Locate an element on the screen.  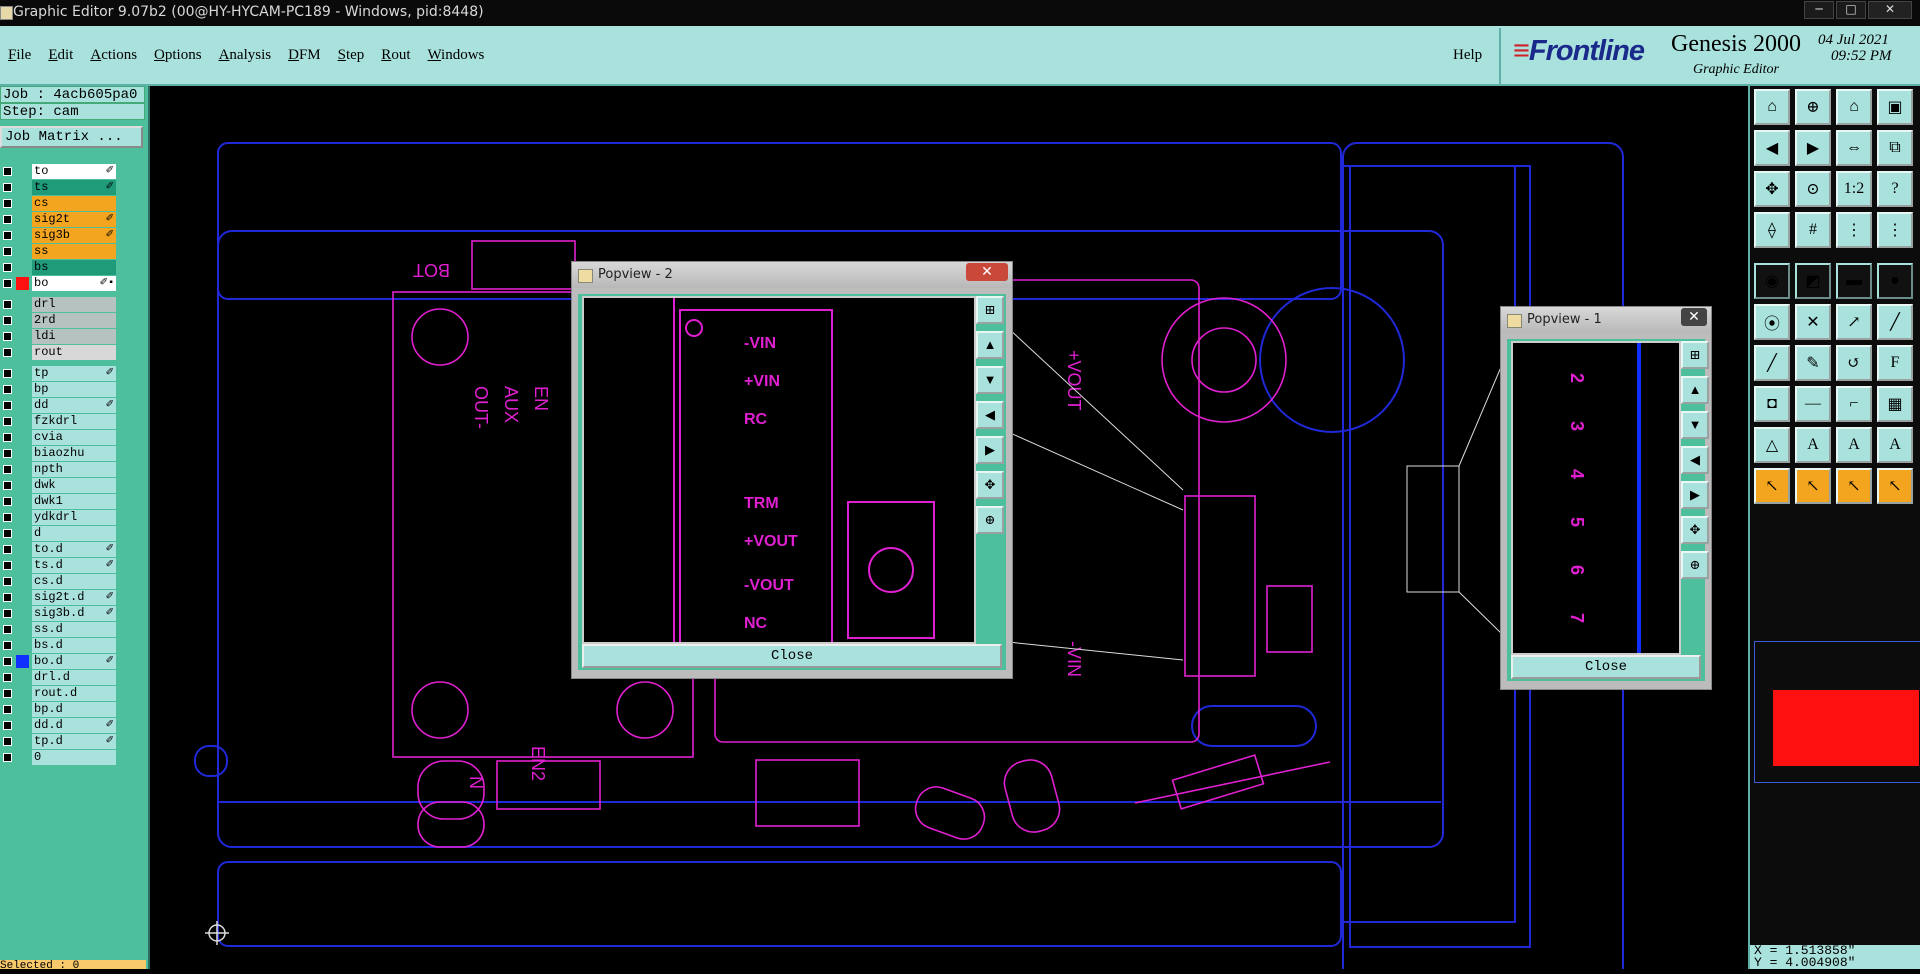
connect-icon: ⦿ is located at coordinates (1772, 322).